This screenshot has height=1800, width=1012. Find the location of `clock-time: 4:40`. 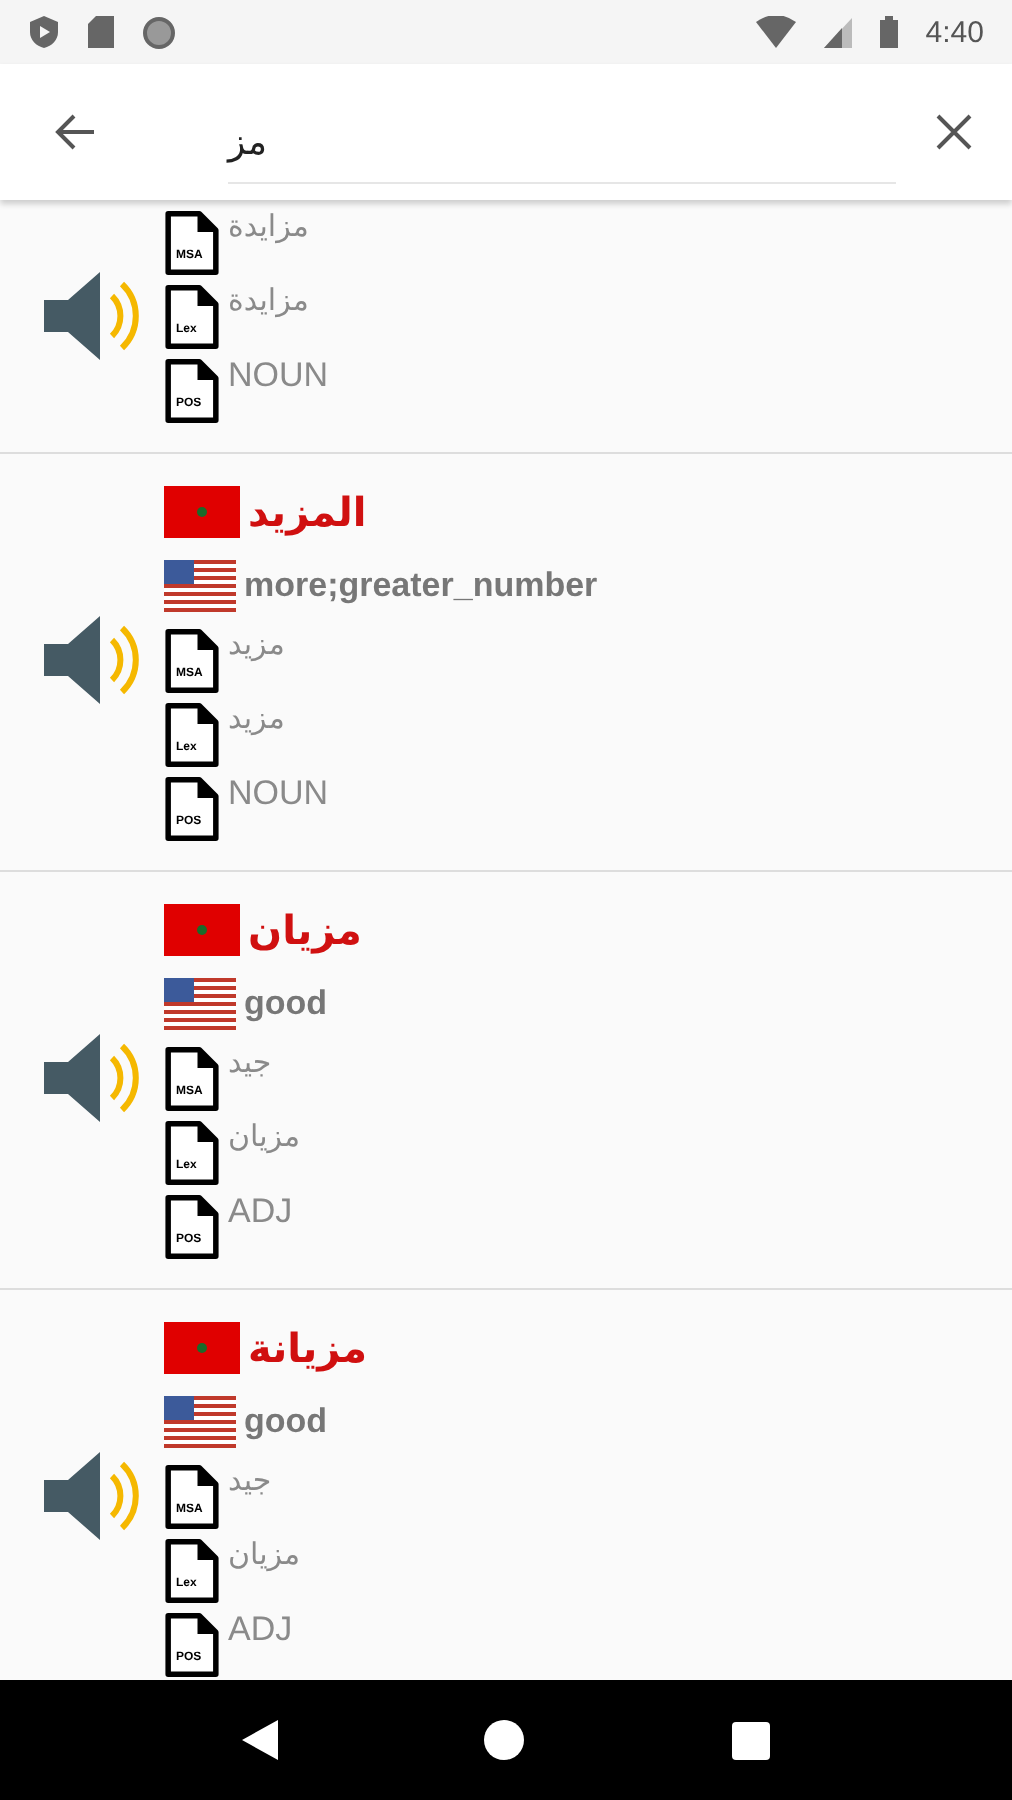

clock-time: 4:40 is located at coordinates (954, 32).